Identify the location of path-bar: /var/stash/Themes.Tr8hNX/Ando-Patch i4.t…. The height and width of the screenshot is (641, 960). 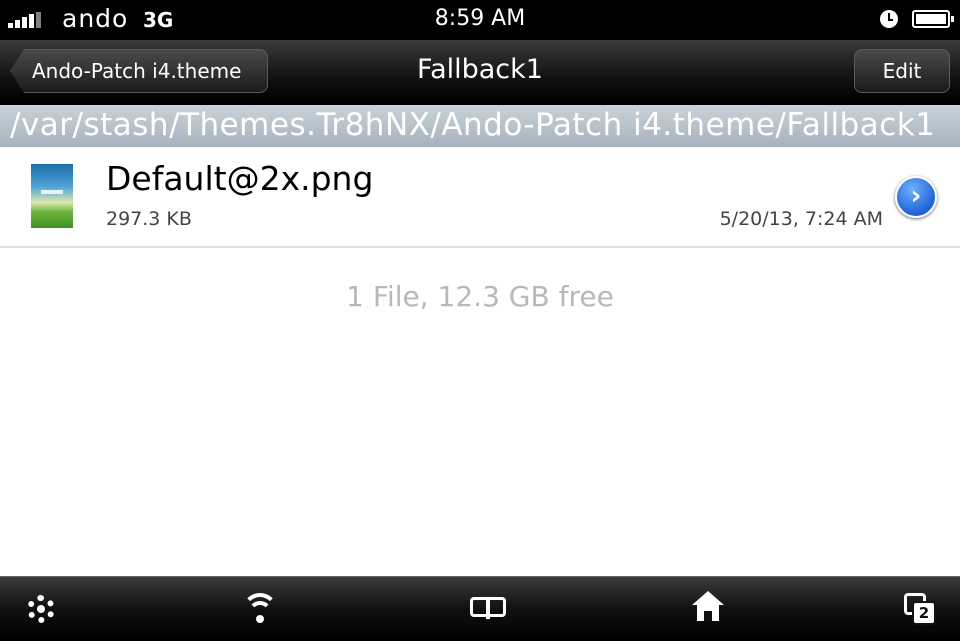
(480, 126).